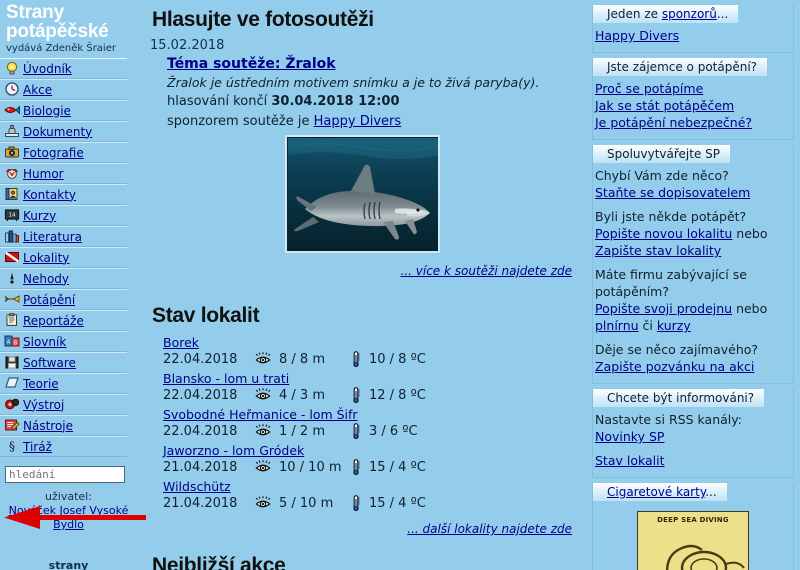 The image size is (800, 570). I want to click on blackboard-icon: 14, so click(12, 215).